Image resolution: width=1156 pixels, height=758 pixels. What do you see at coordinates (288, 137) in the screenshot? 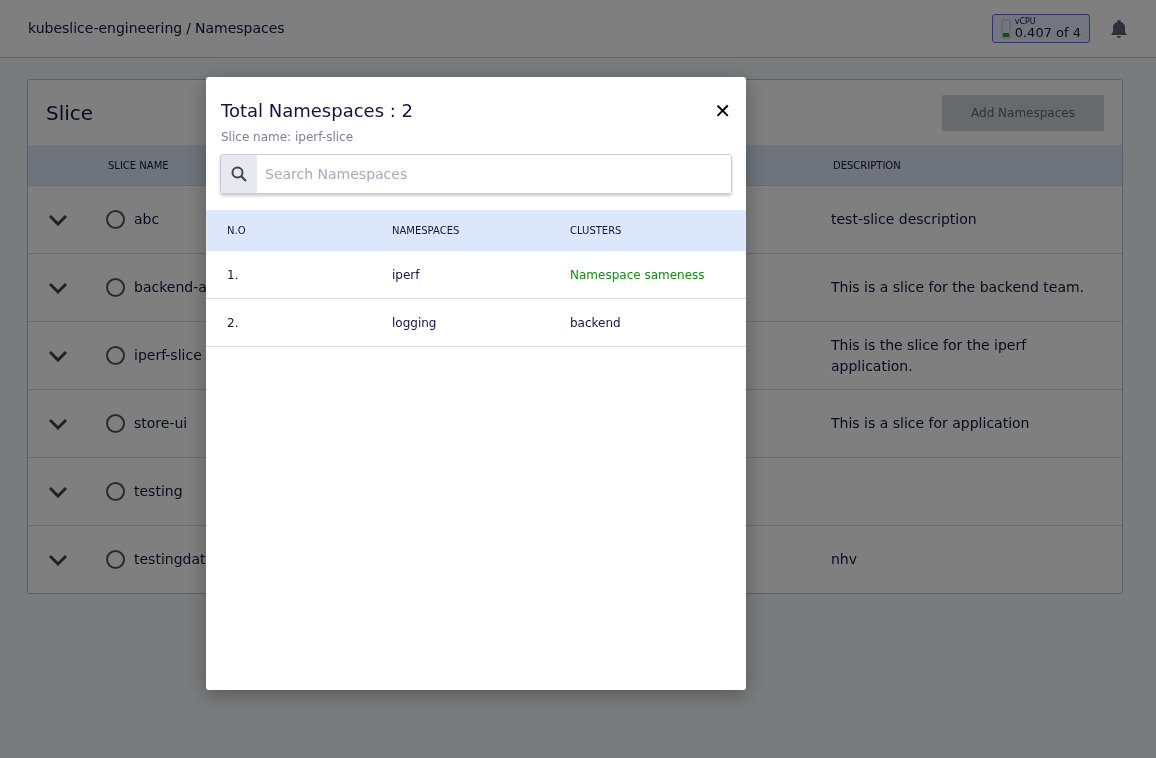
I see `dialog-subtitle: Slice name: iperf-slice` at bounding box center [288, 137].